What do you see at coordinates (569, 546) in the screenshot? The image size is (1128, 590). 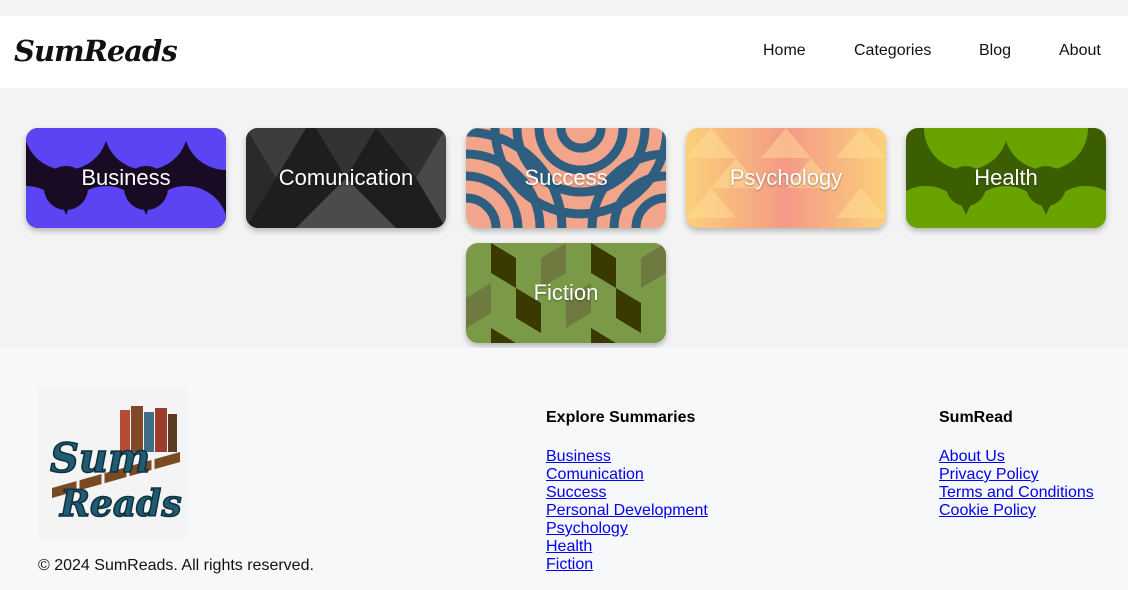 I see `footer-link-health: Health` at bounding box center [569, 546].